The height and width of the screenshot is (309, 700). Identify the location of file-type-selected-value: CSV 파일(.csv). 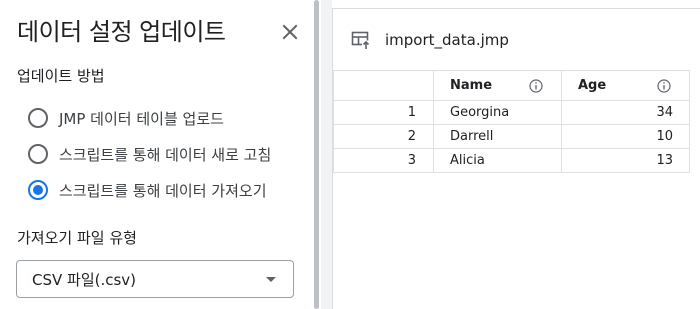
(84, 279).